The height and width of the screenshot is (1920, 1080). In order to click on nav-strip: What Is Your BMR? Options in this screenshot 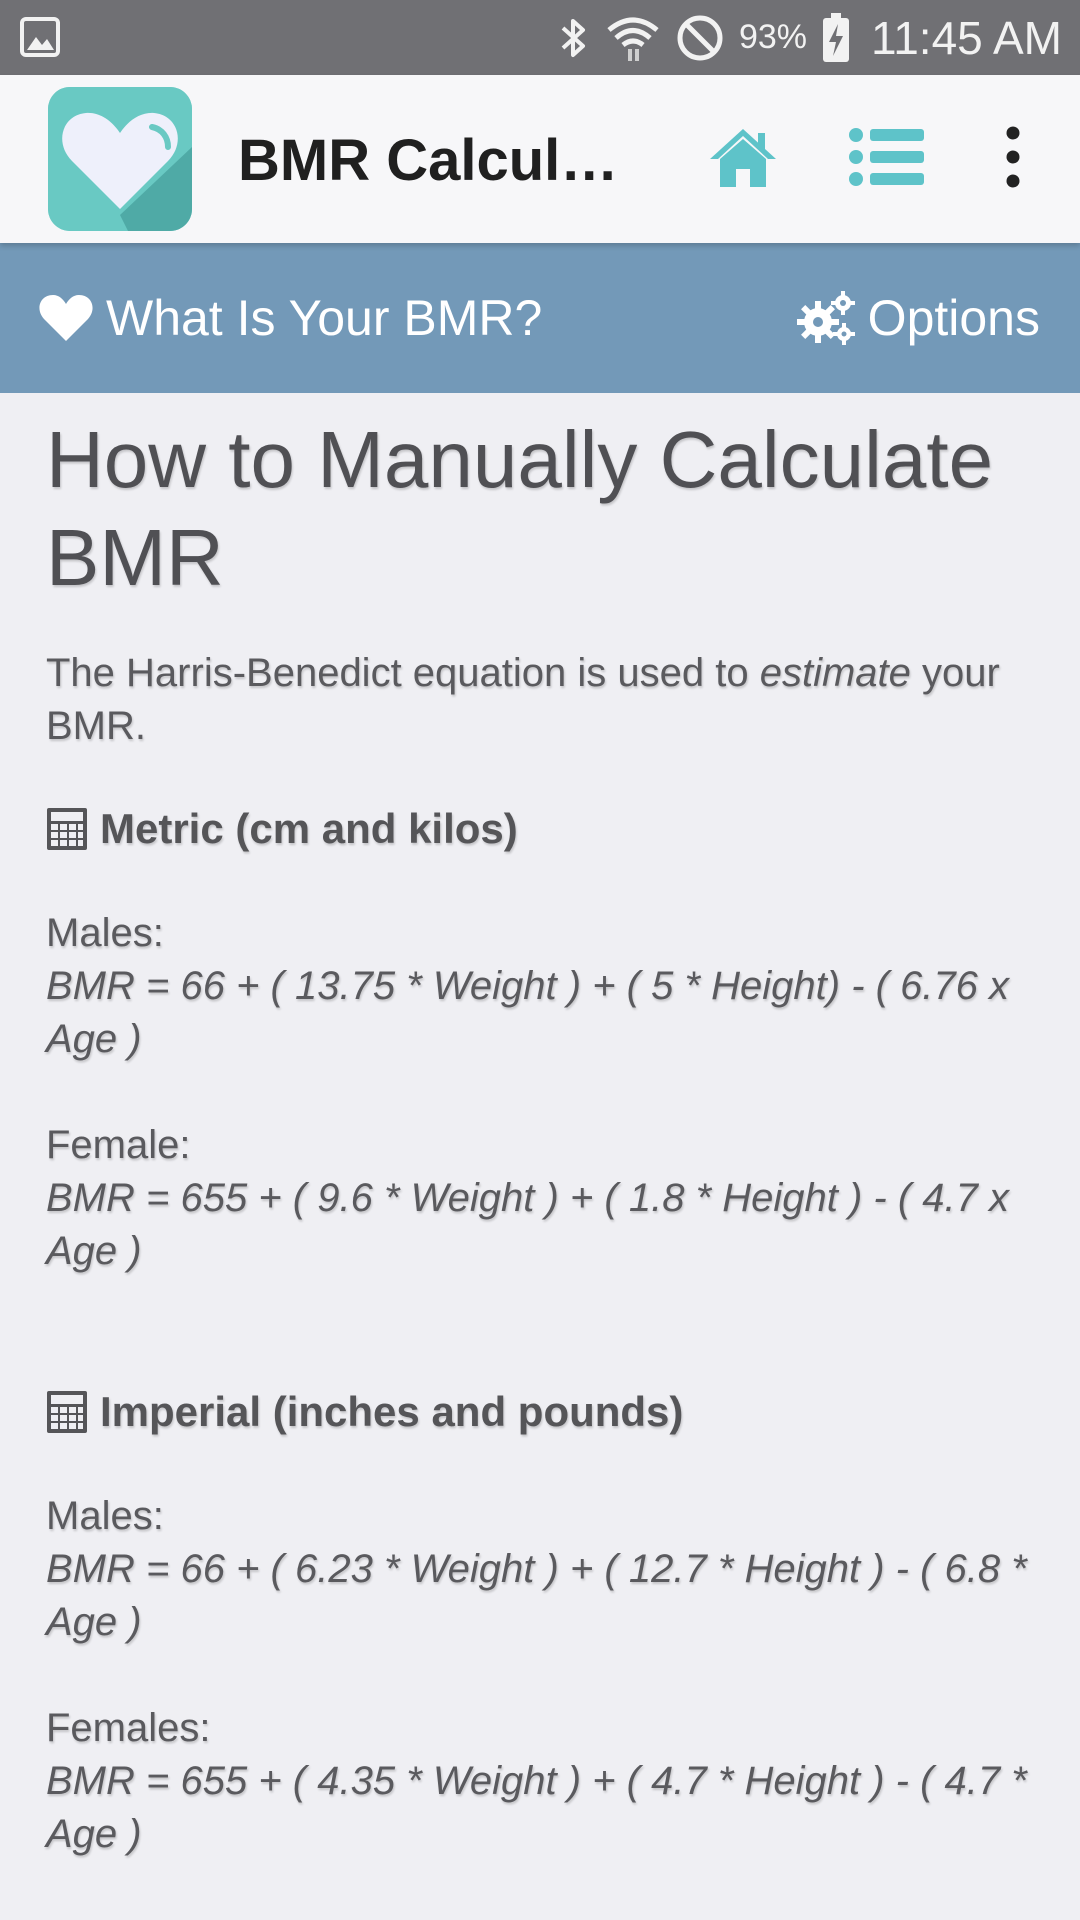, I will do `click(540, 318)`.